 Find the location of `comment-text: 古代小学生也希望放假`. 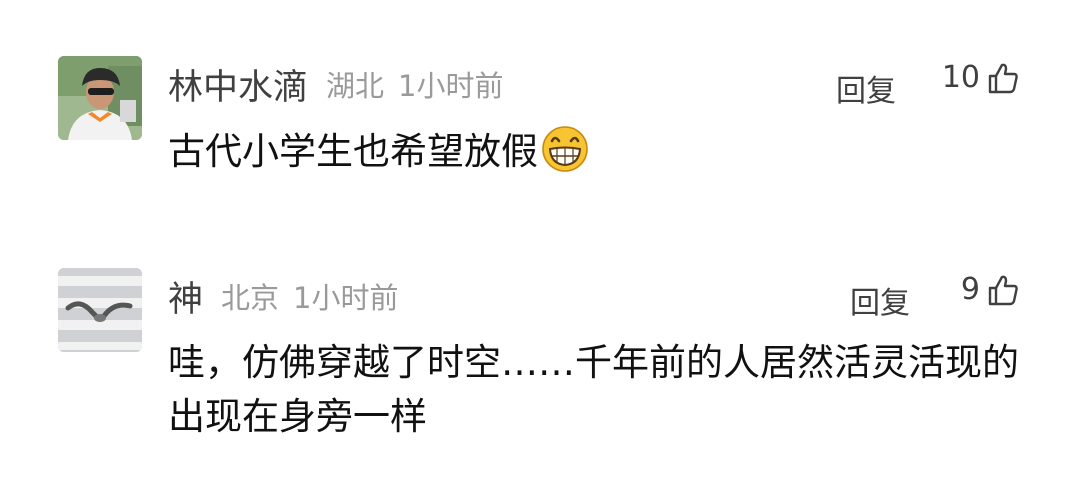

comment-text: 古代小学生也希望放假 is located at coordinates (594, 151).